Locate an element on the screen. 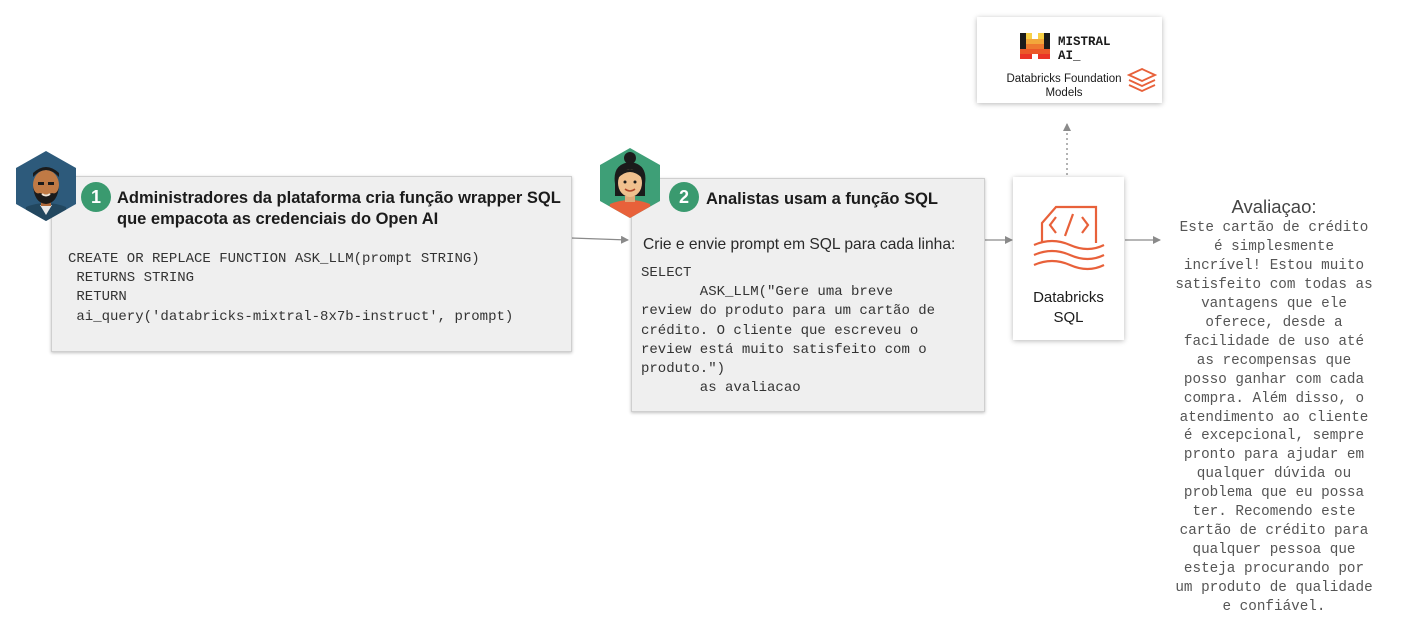 The height and width of the screenshot is (624, 1403). mistral-brand-text: MISTRAL AI_ is located at coordinates (1084, 49).